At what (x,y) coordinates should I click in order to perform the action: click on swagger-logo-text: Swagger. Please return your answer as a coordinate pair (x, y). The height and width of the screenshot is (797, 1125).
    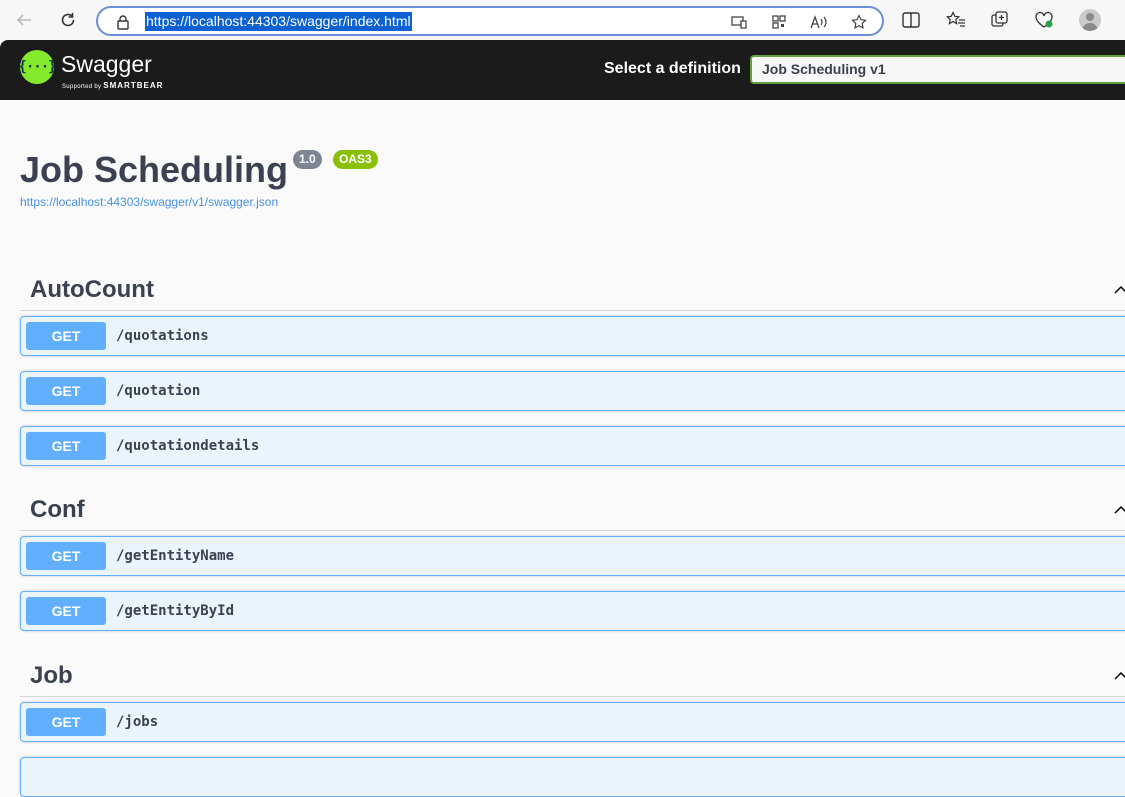
    Looking at the image, I should click on (106, 64).